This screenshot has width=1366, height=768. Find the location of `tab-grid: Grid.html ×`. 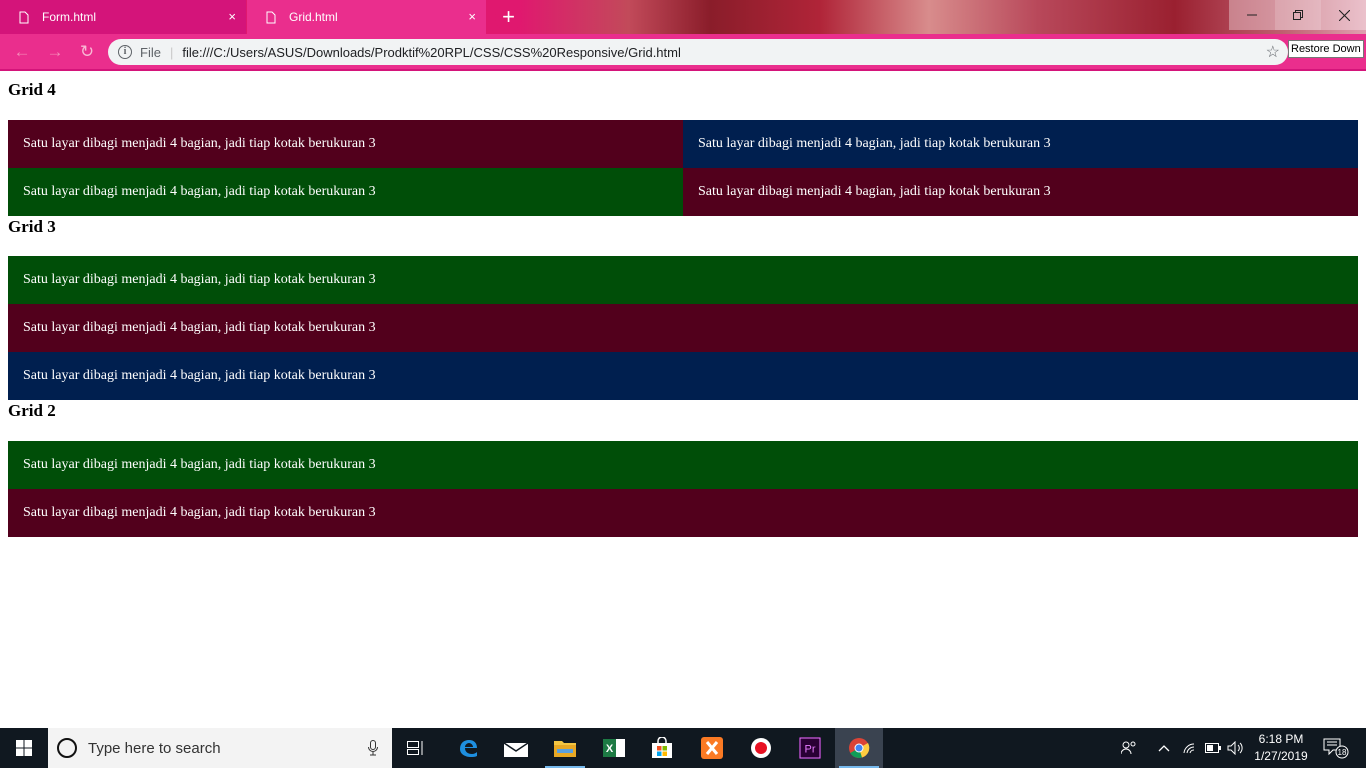

tab-grid: Grid.html × is located at coordinates (366, 17).